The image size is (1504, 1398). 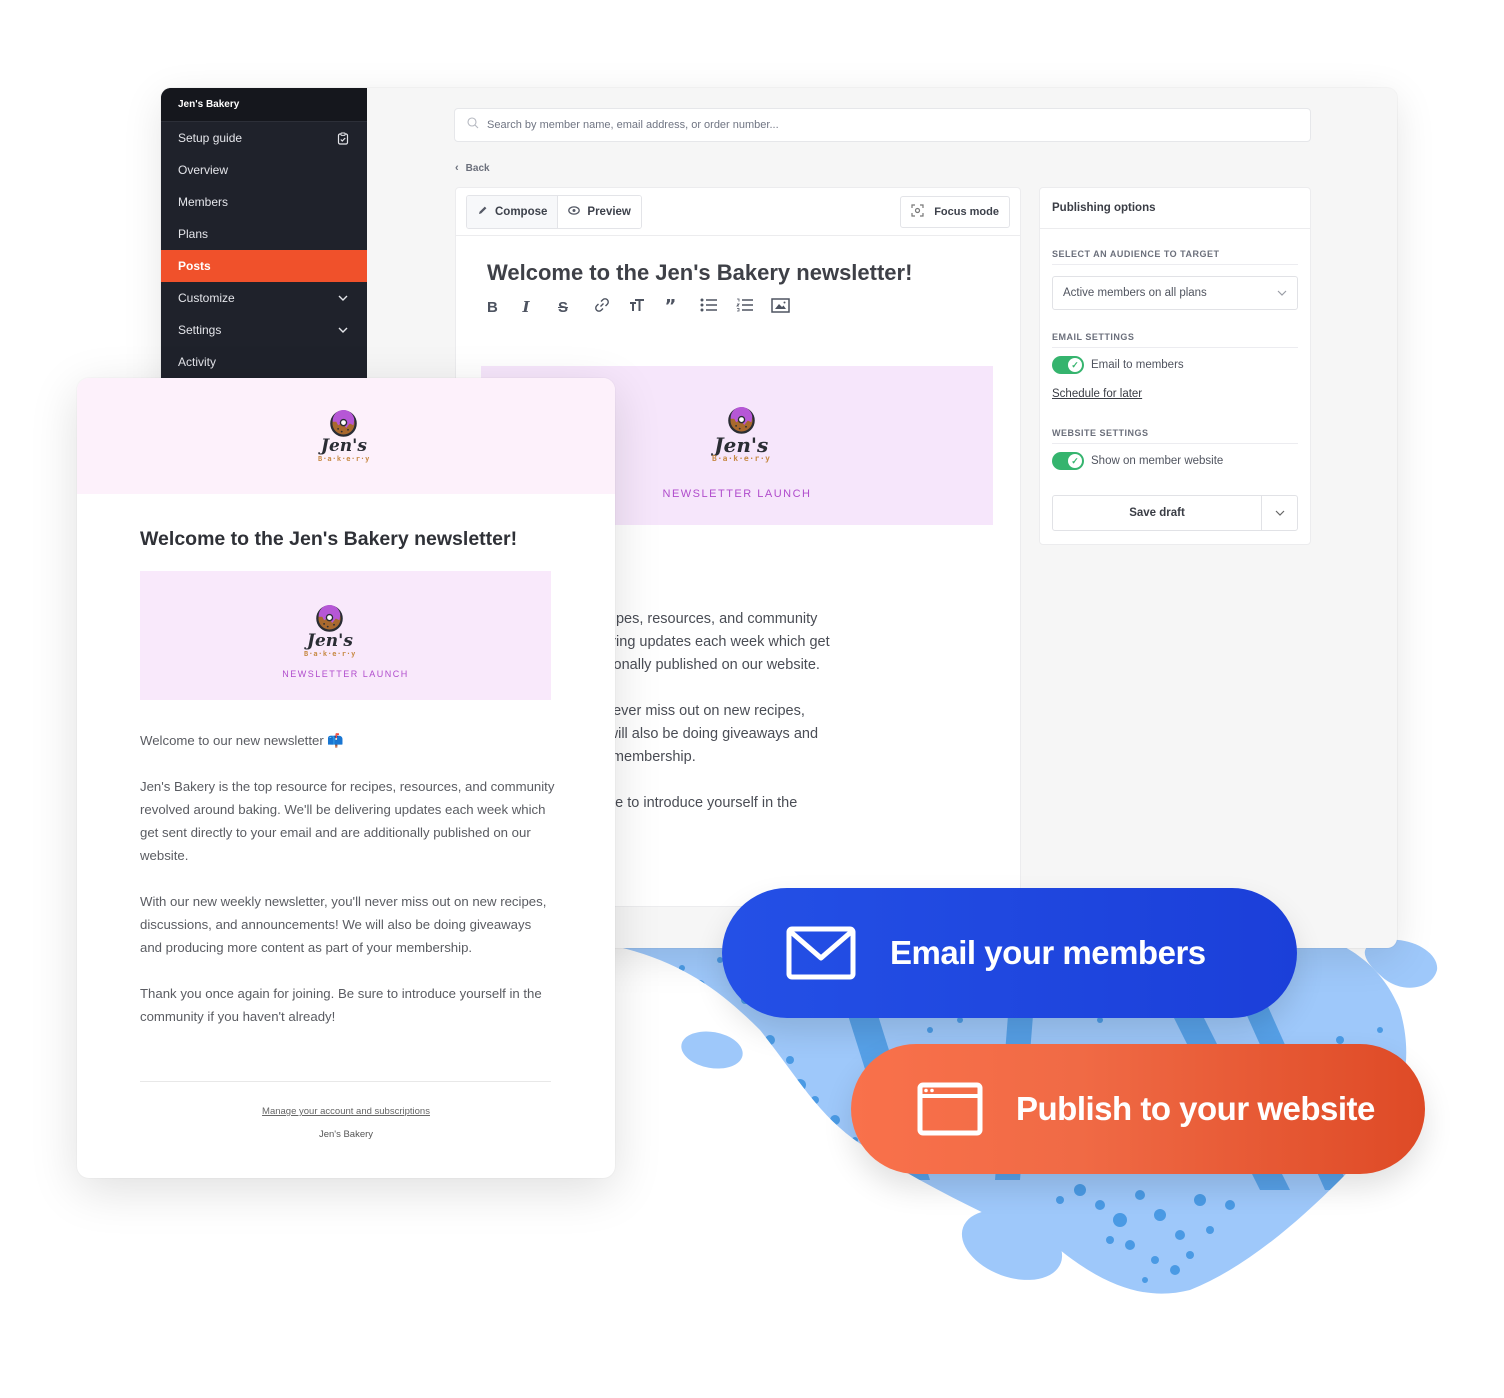 What do you see at coordinates (264, 330) in the screenshot?
I see `sidebar-item-settings: Settings` at bounding box center [264, 330].